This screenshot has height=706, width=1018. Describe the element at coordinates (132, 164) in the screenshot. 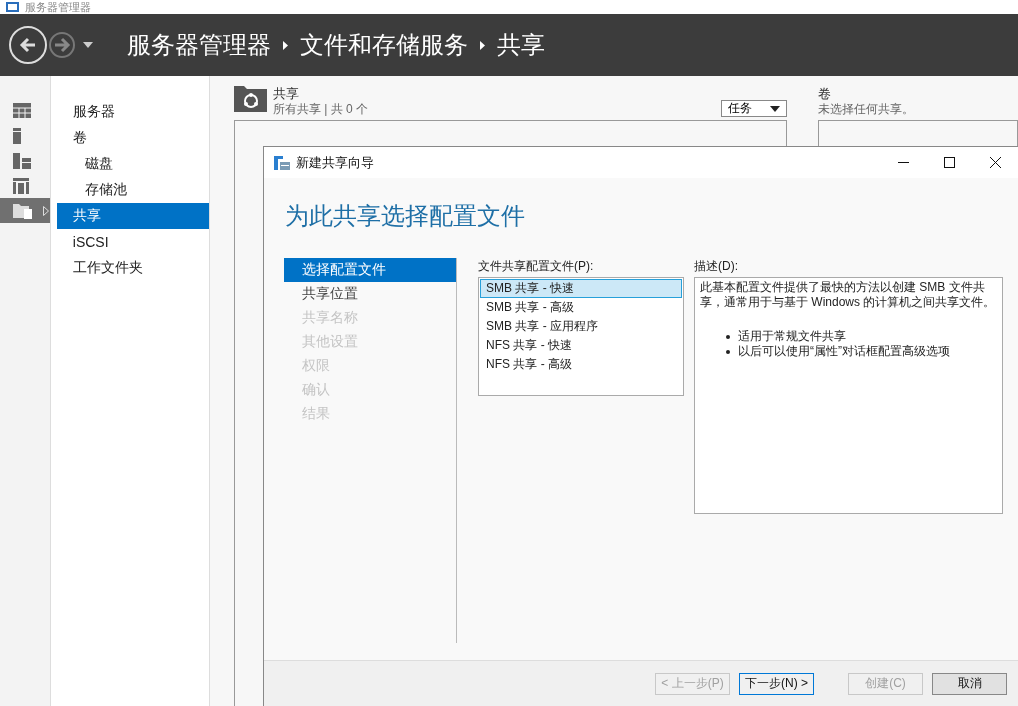

I see `sidebar-item: 磁盘` at that location.